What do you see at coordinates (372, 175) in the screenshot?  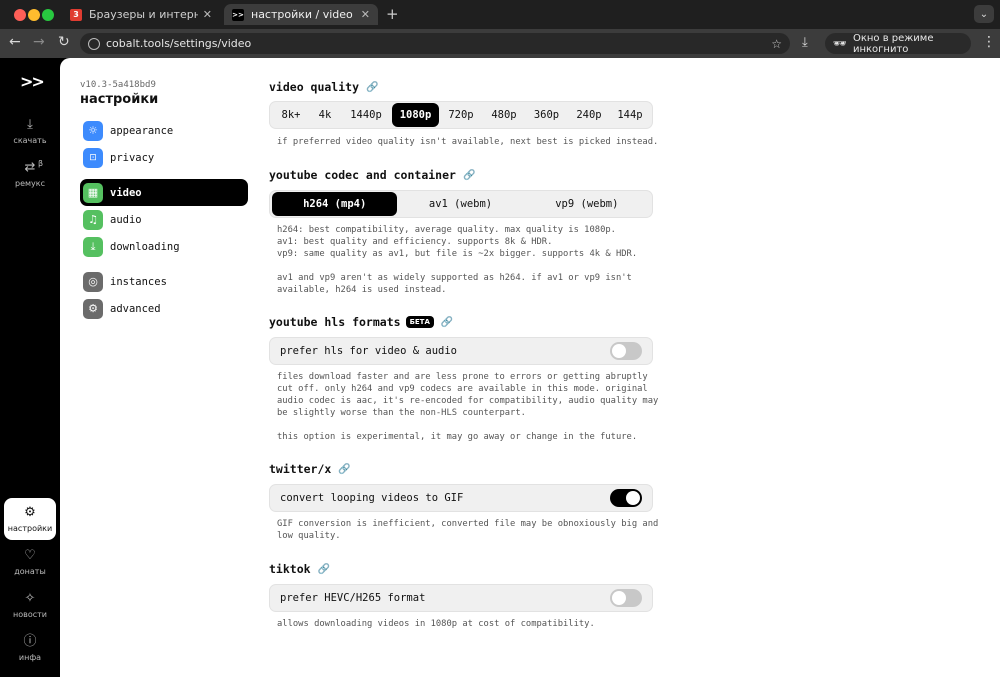 I see `section-title-youtube-codec: youtube codec and container 🔗` at bounding box center [372, 175].